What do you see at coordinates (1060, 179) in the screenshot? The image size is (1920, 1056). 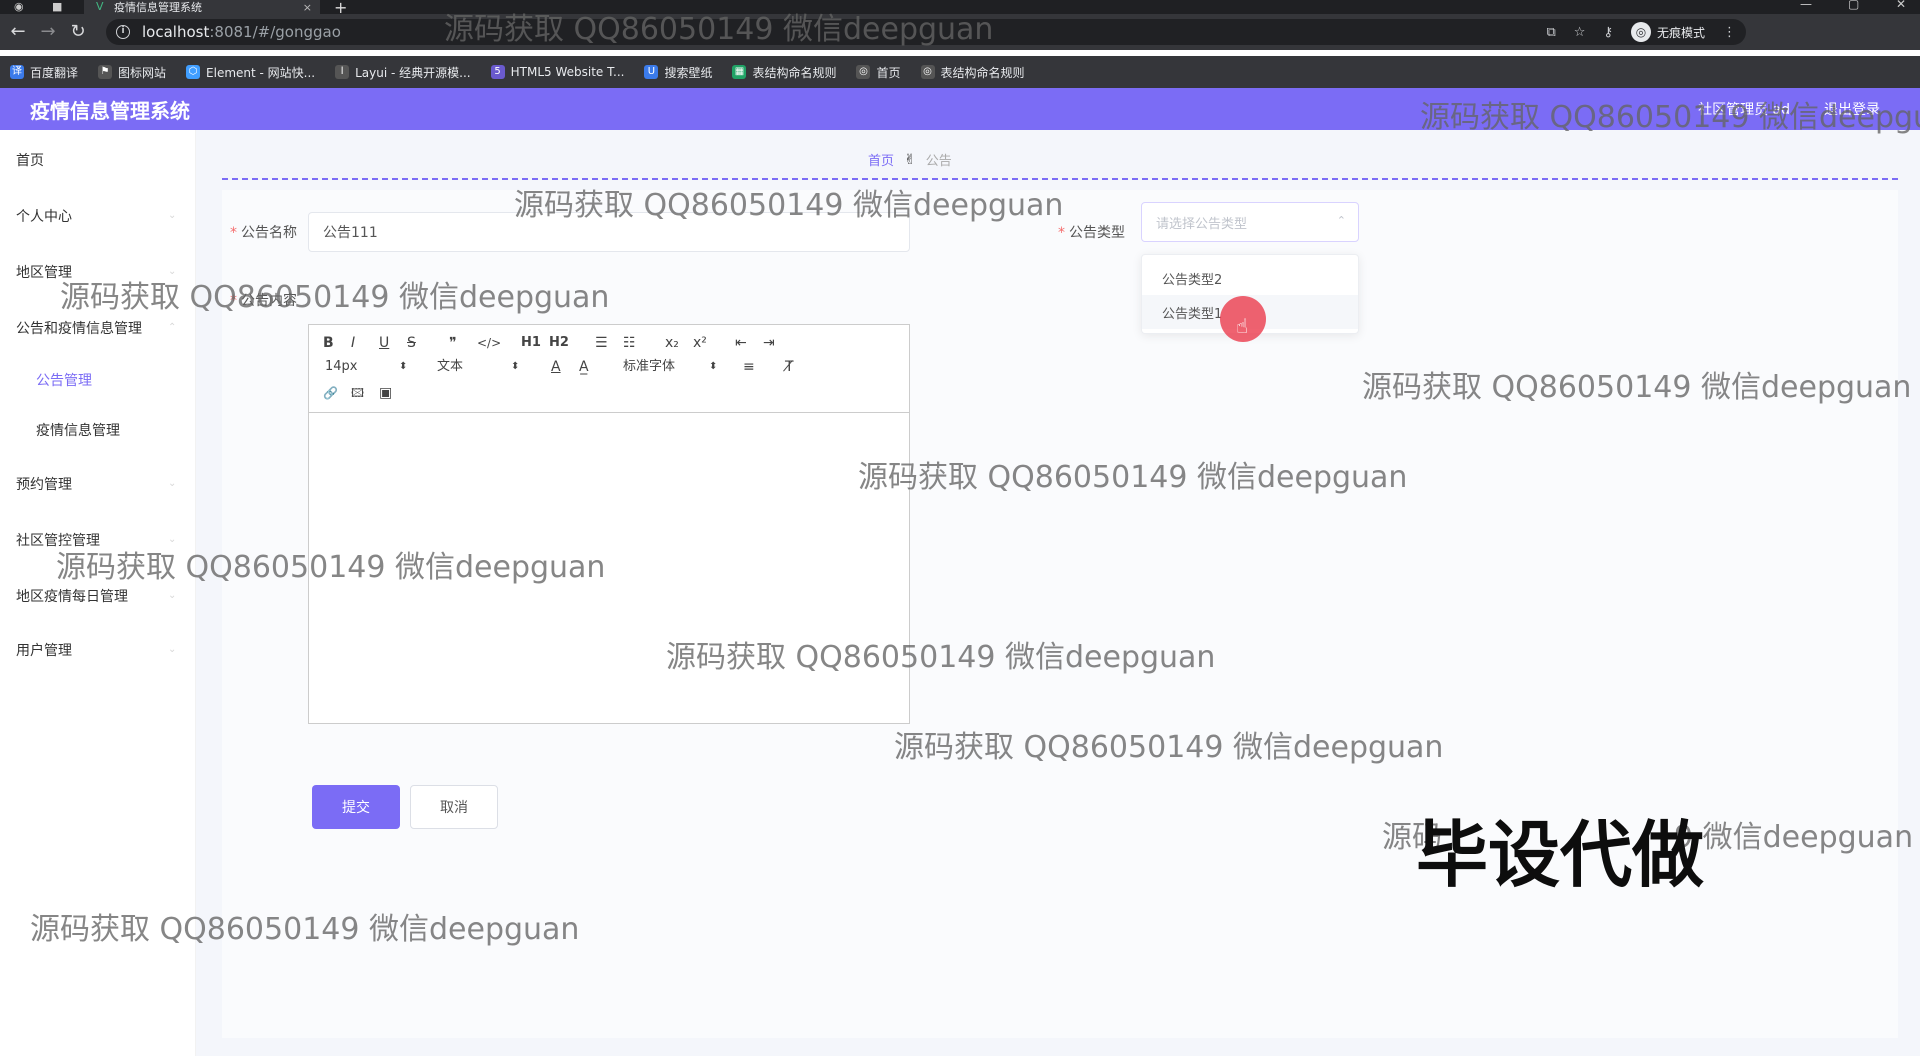 I see `breadcrumb-divider` at bounding box center [1060, 179].